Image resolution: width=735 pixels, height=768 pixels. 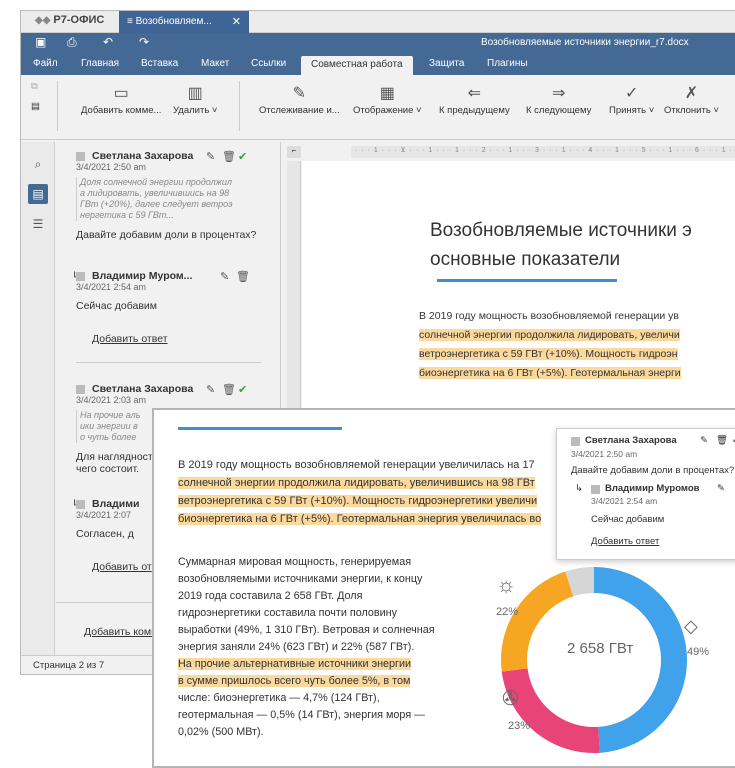 I want to click on reject-button: ✗ Отклонить ˅, so click(x=691, y=99).